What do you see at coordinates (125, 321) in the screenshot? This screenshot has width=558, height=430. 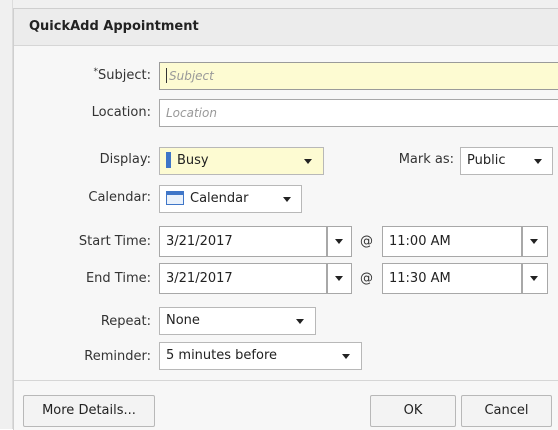 I see `repeat-label: Repeat:` at bounding box center [125, 321].